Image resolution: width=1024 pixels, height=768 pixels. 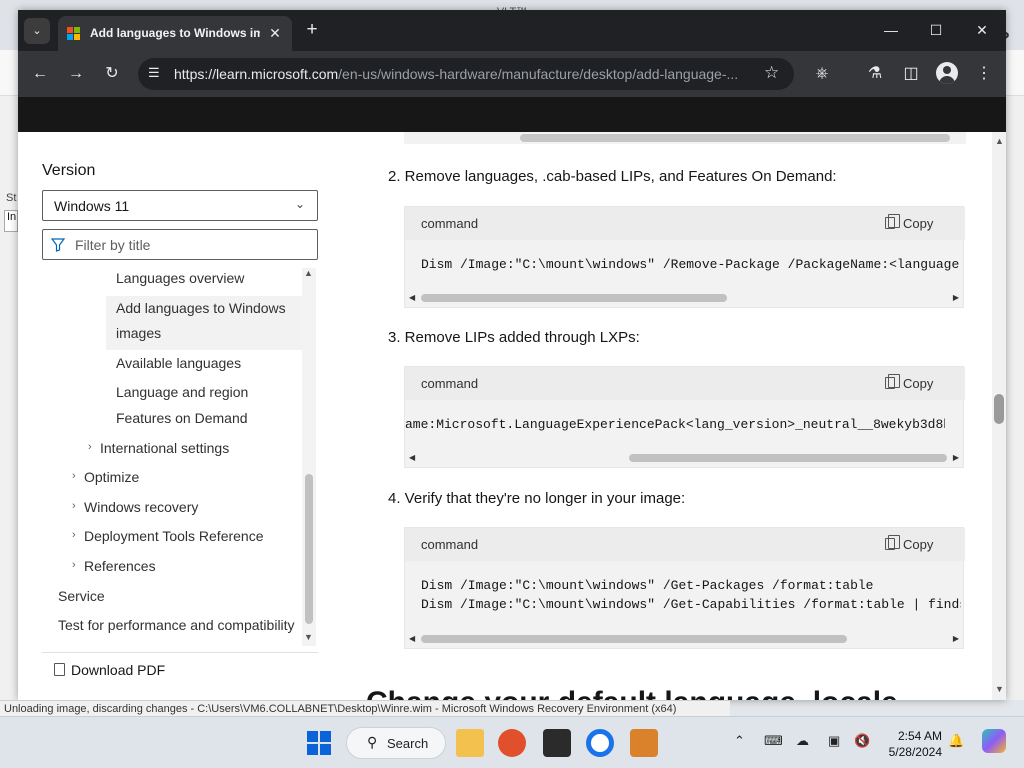 What do you see at coordinates (135, 507) in the screenshot?
I see `toc-item-windows-recovery: › Windows recovery` at bounding box center [135, 507].